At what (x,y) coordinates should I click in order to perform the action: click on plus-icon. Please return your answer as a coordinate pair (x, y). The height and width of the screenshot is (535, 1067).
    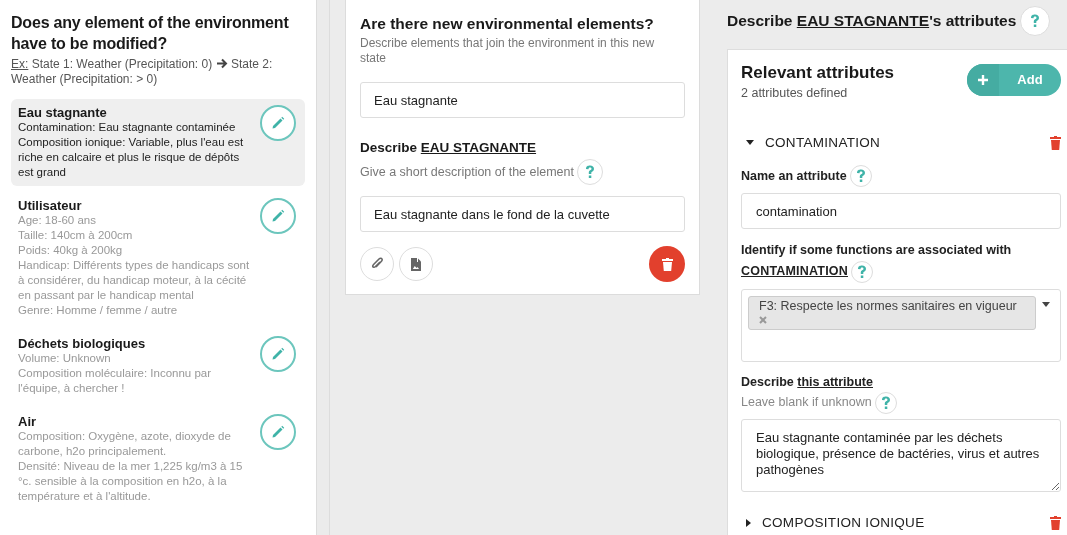
    Looking at the image, I should click on (983, 80).